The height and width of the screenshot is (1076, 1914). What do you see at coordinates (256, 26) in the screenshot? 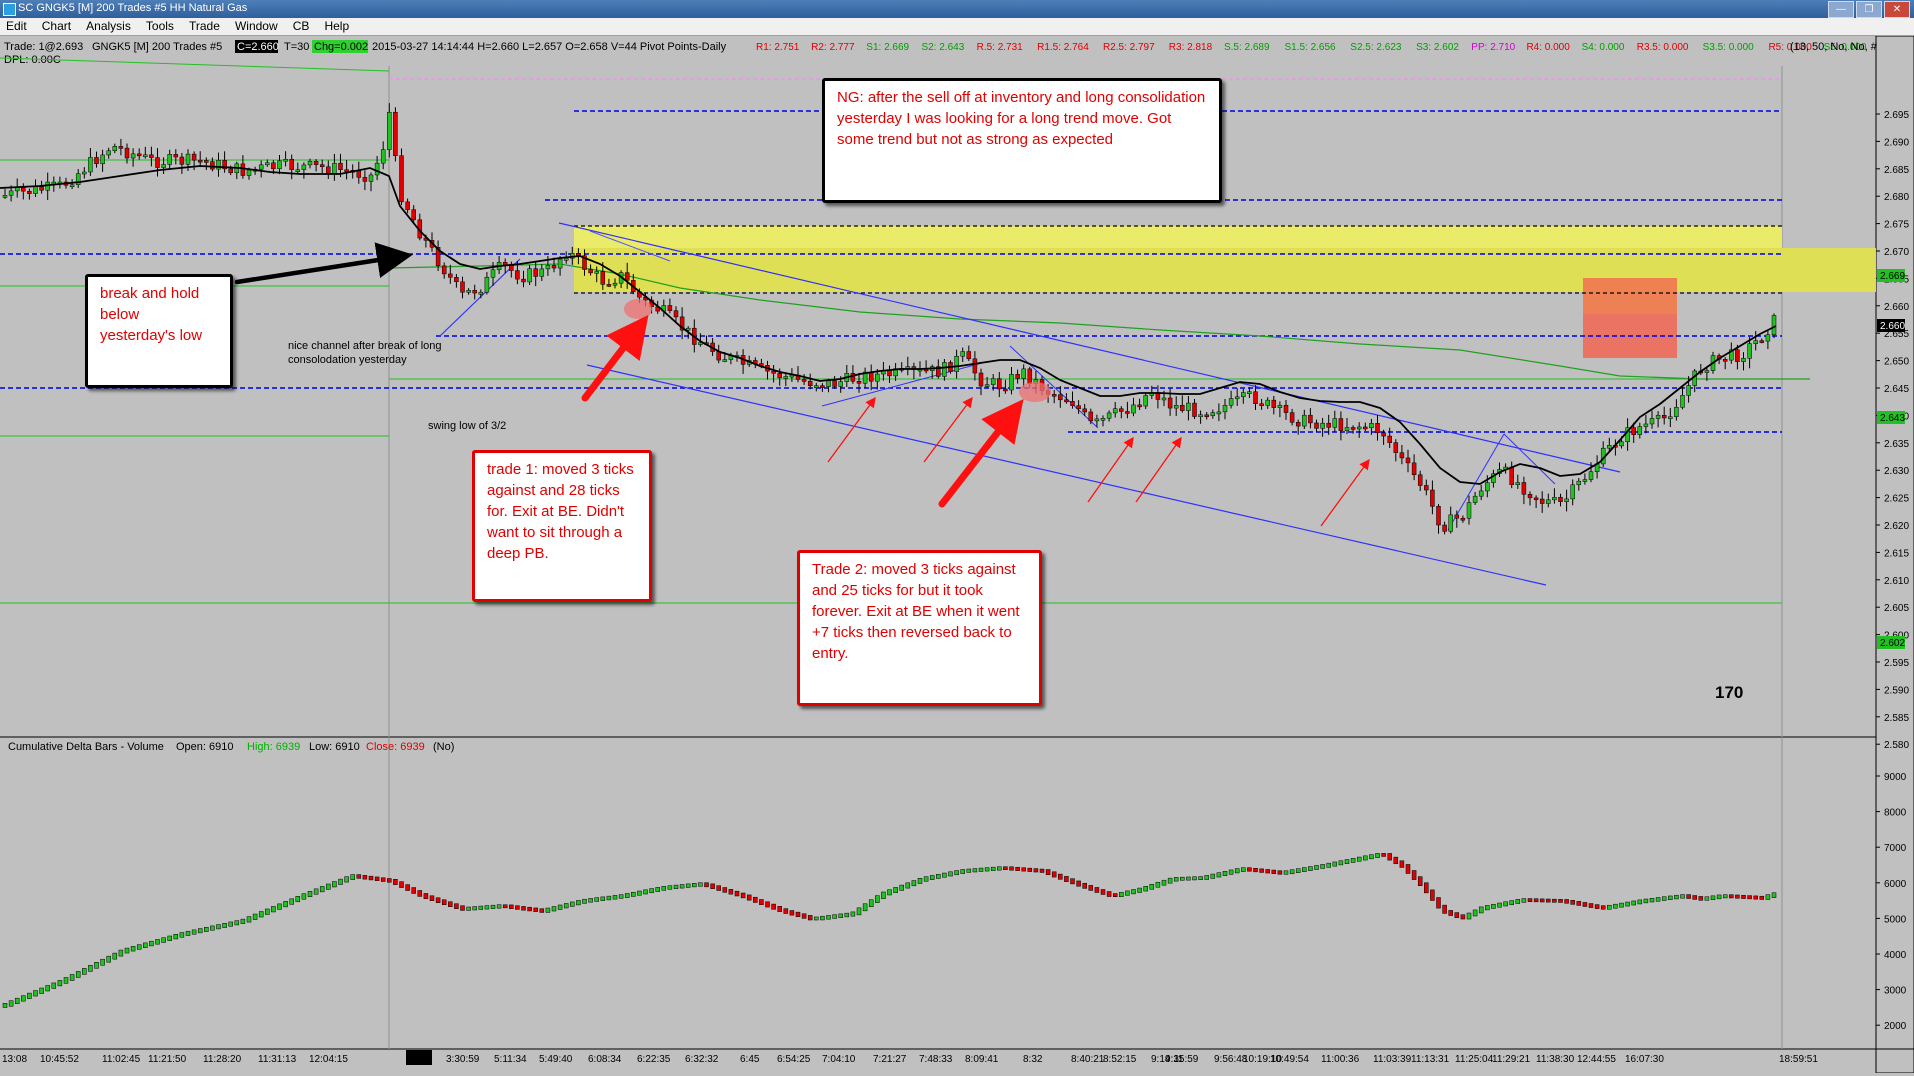
I see `menu-window: Window` at bounding box center [256, 26].